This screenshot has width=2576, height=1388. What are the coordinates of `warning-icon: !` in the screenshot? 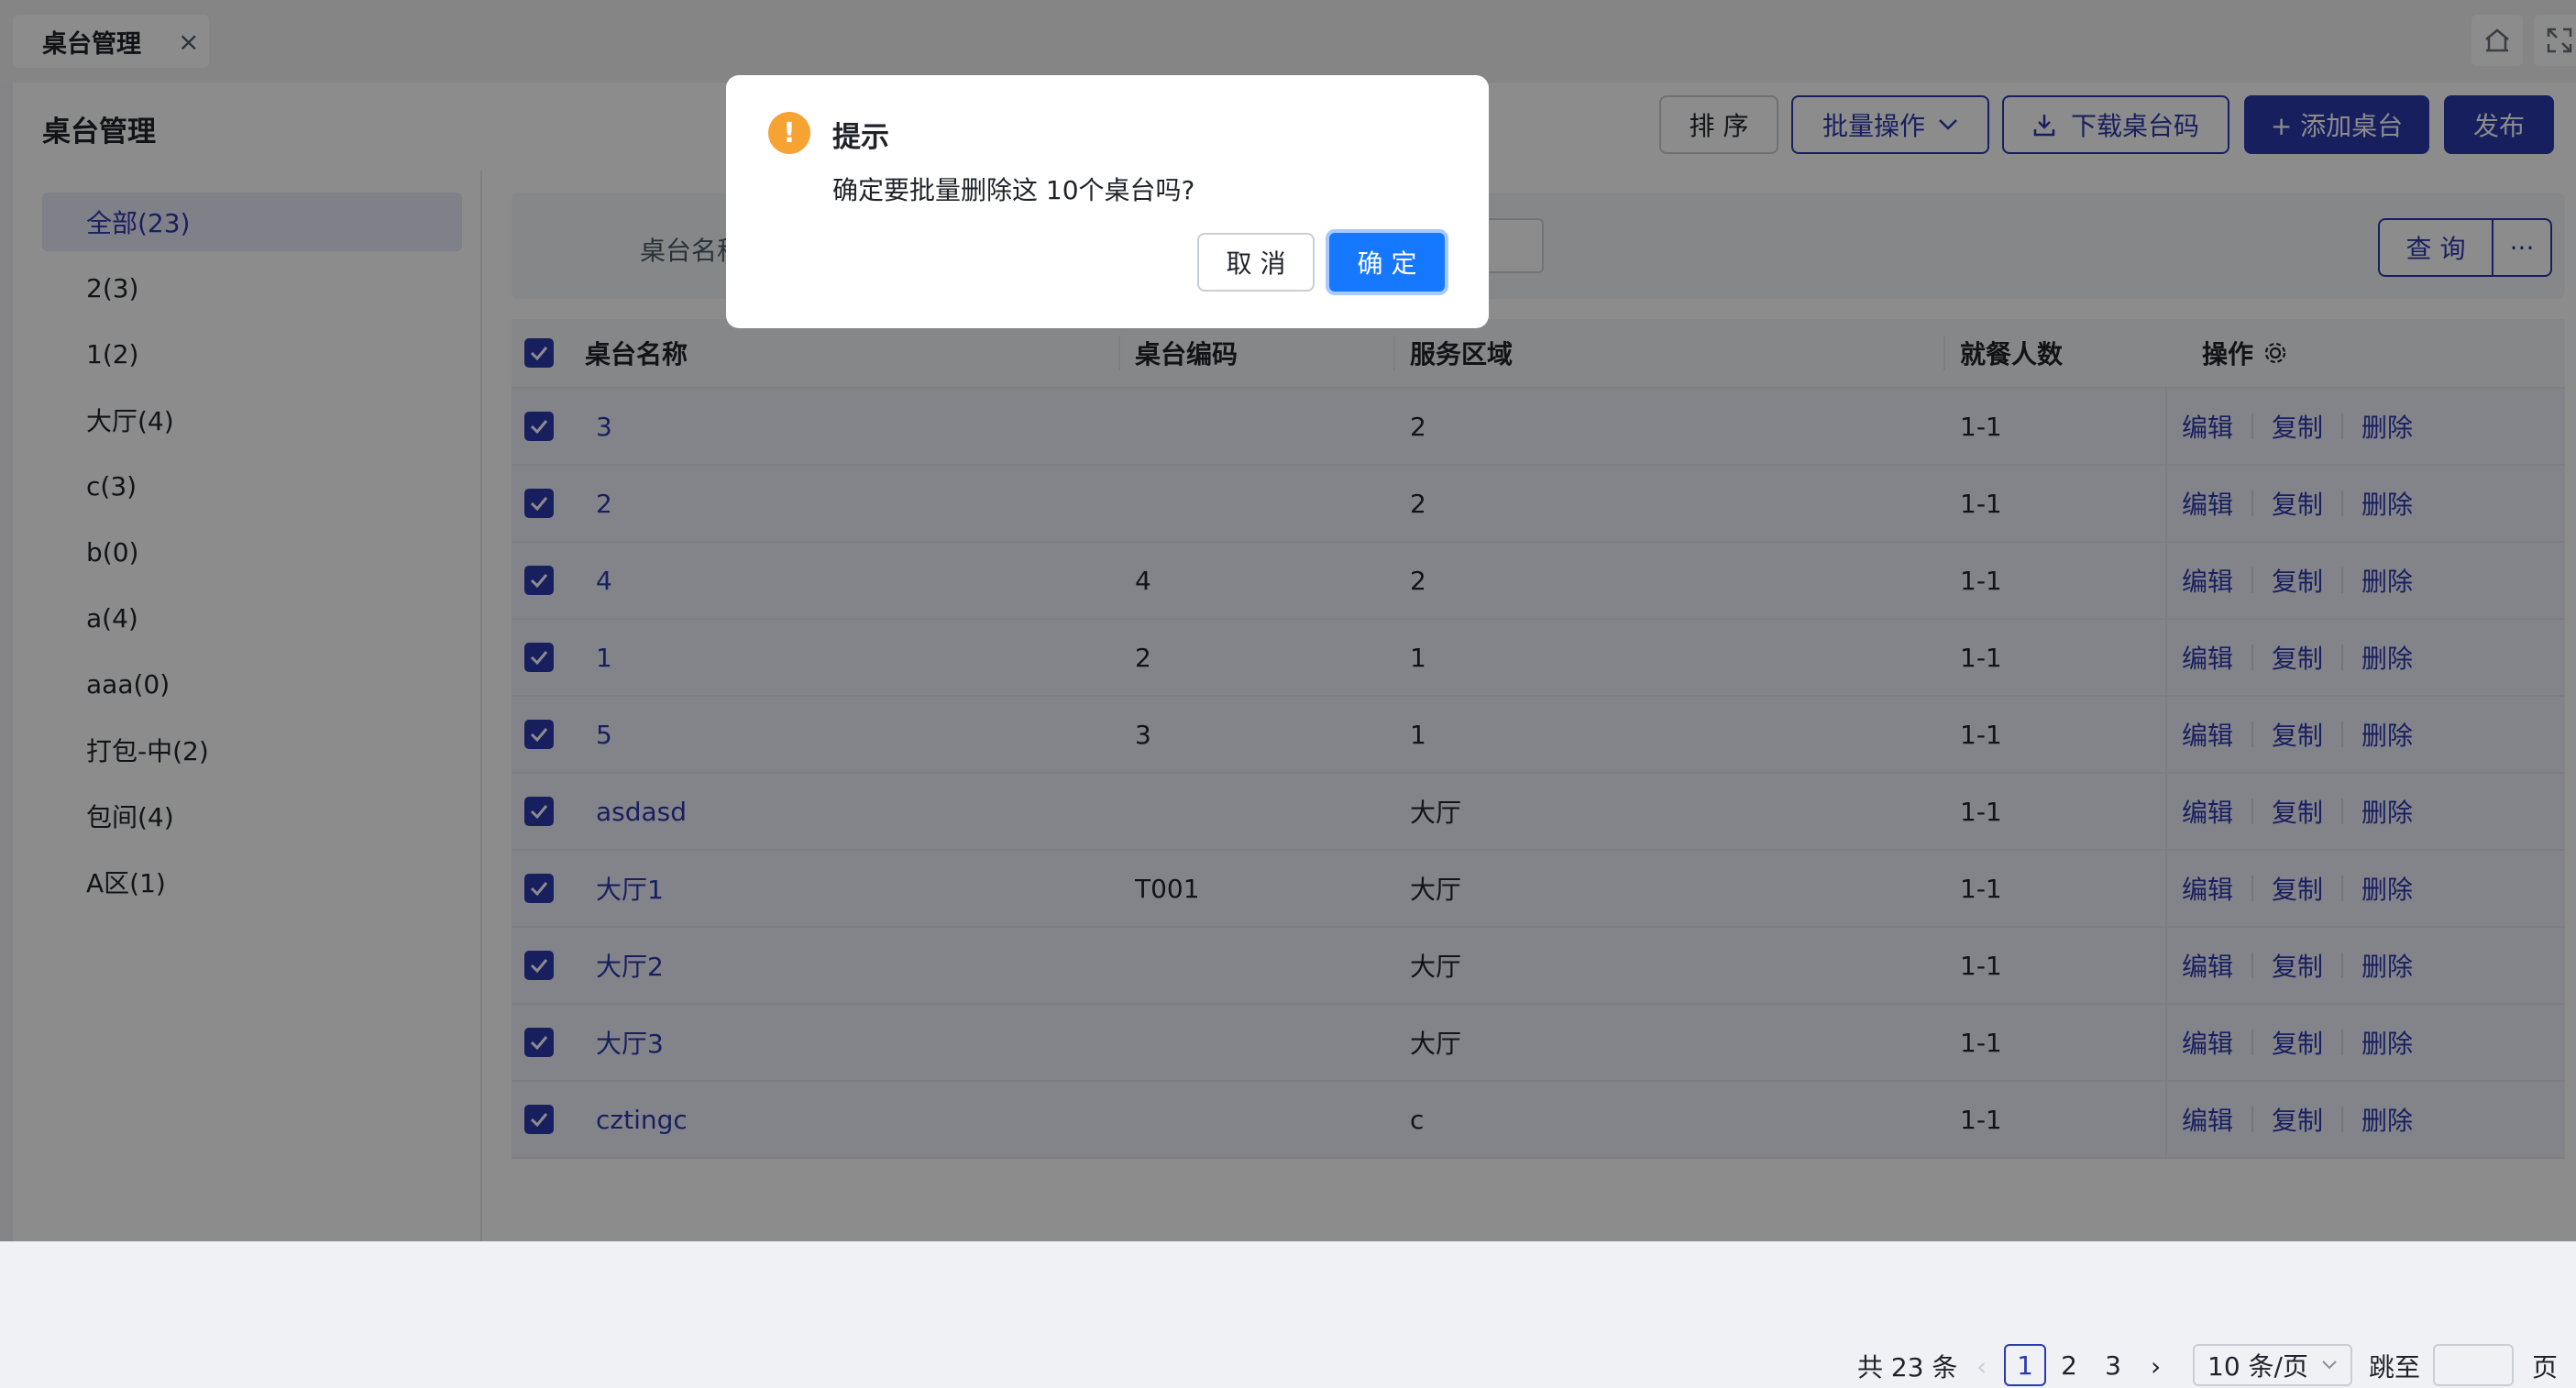 It's located at (789, 133).